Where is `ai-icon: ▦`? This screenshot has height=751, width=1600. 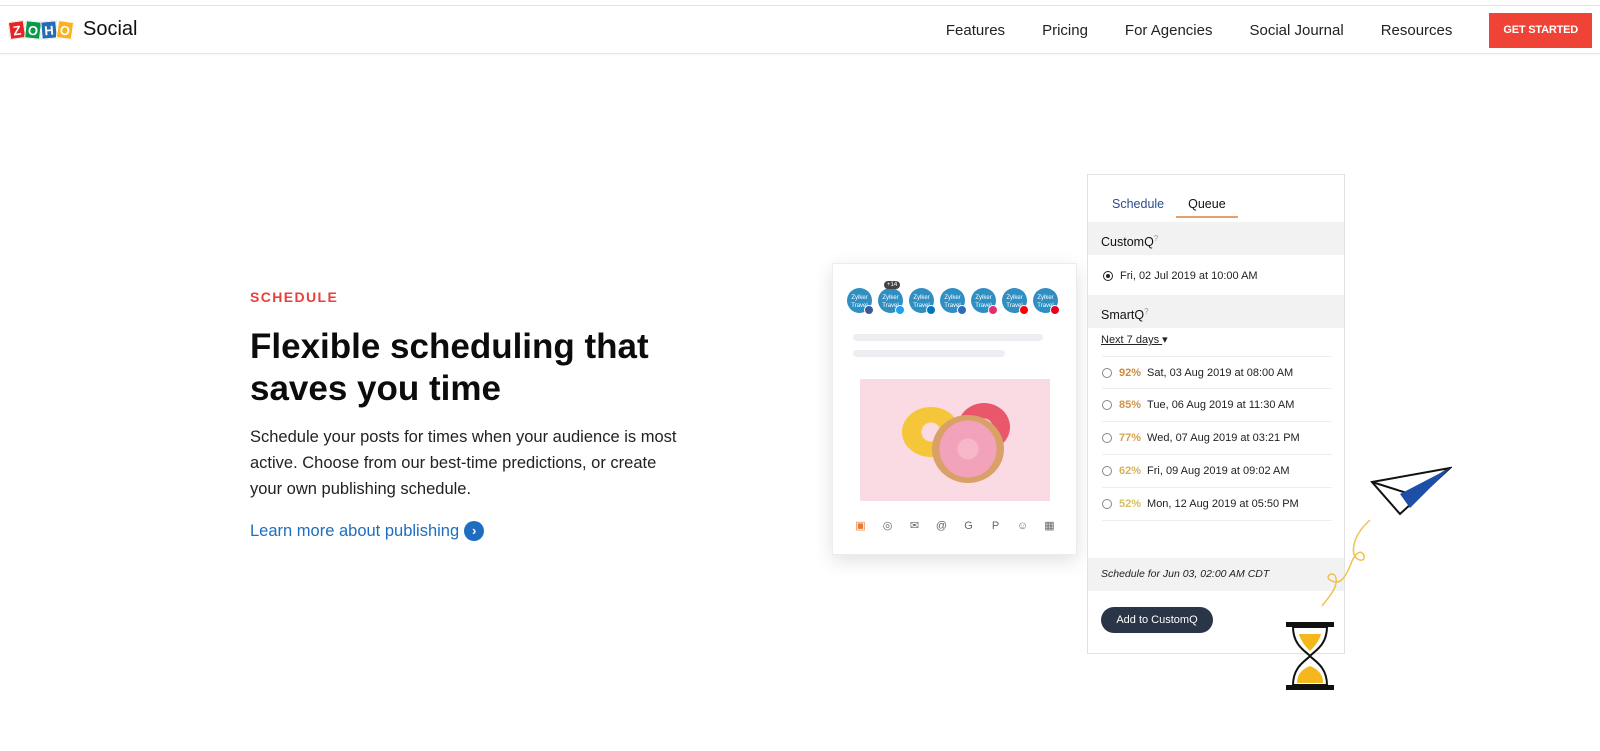 ai-icon: ▦ is located at coordinates (1049, 526).